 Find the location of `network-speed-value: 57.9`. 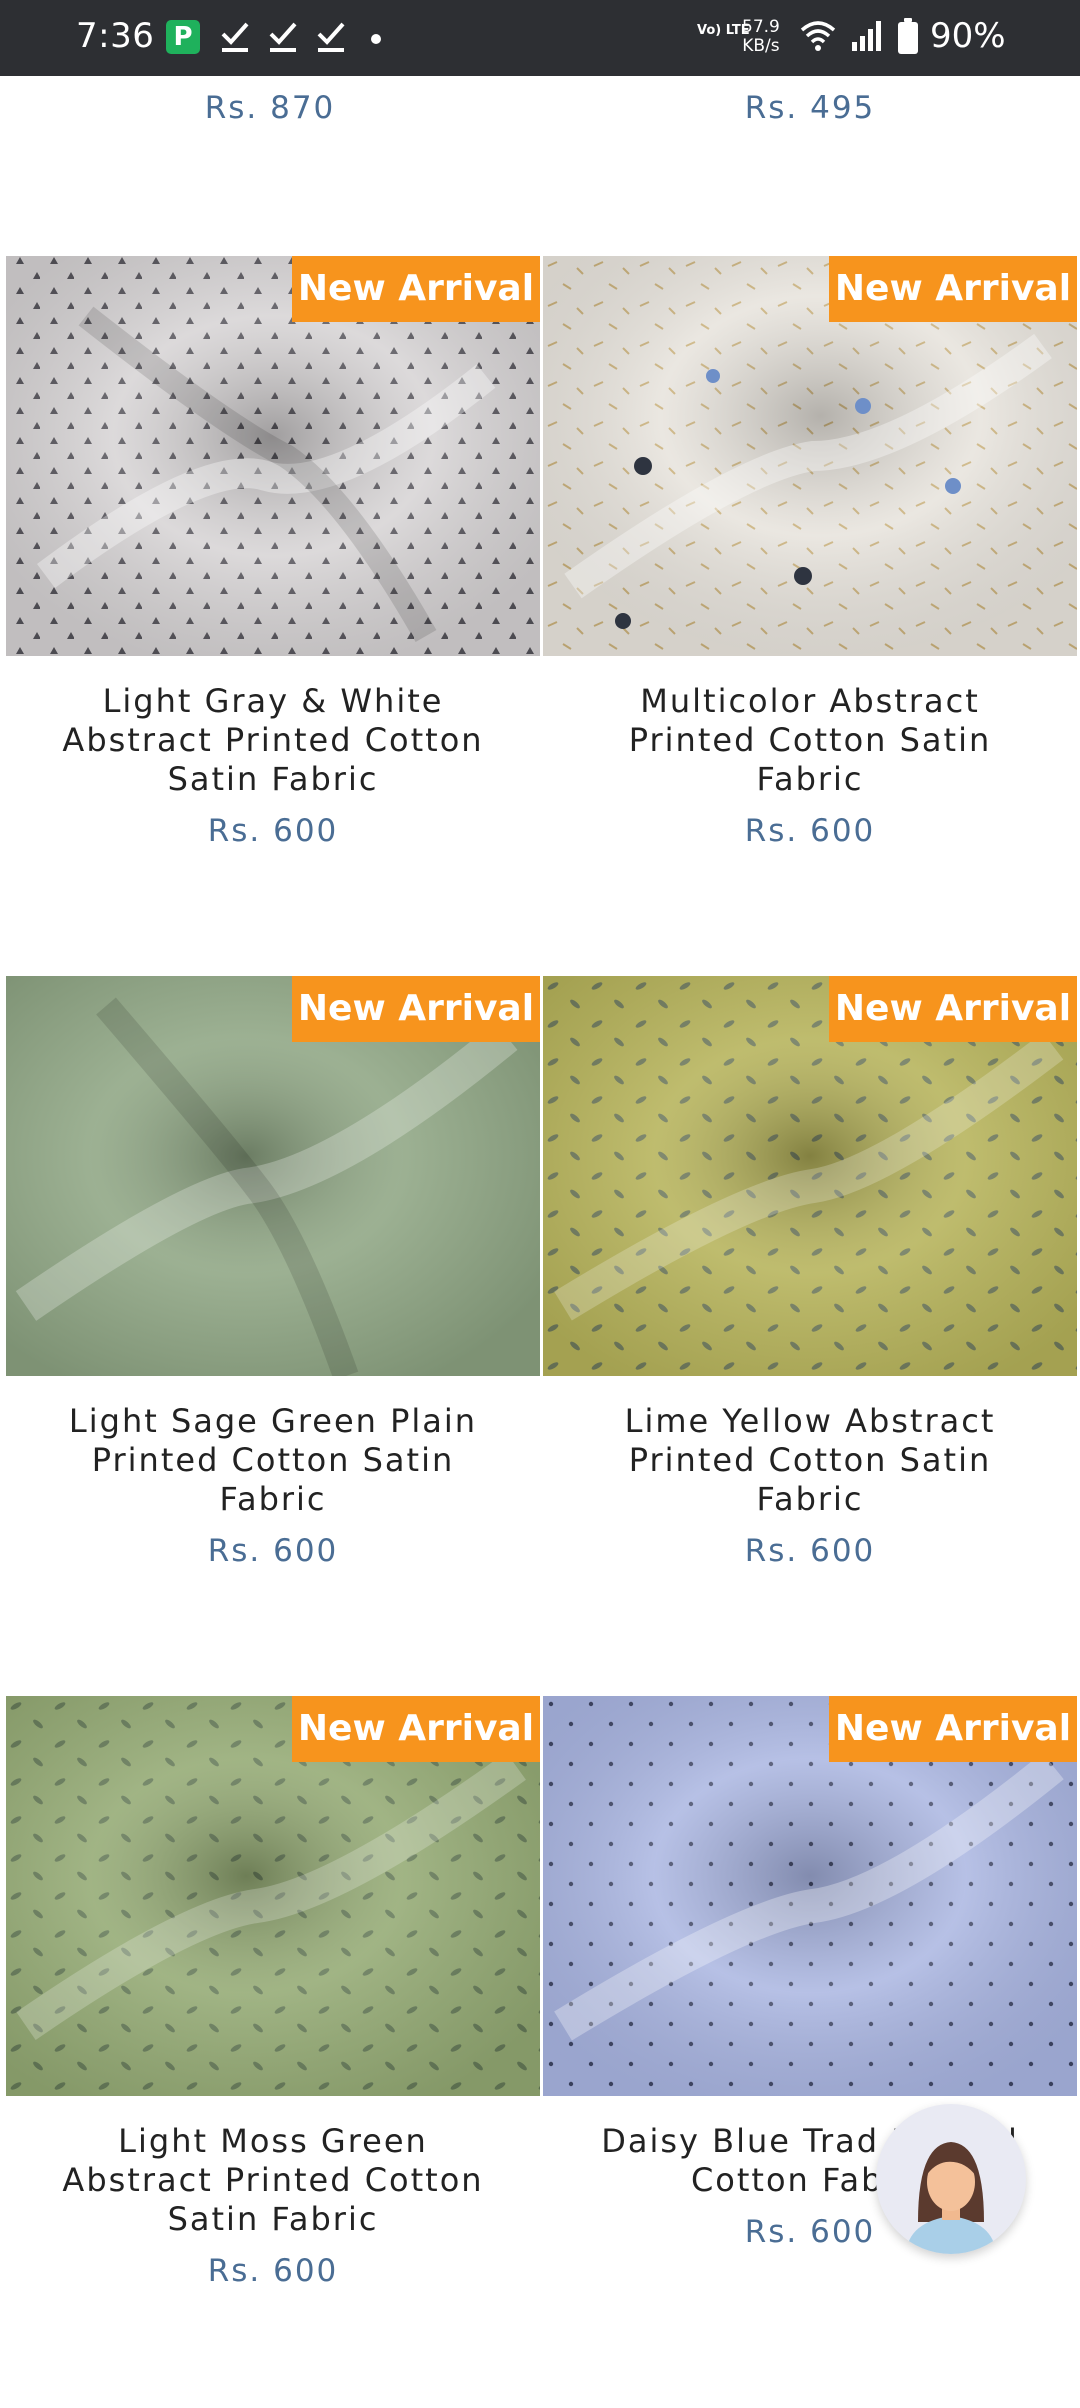

network-speed-value: 57.9 is located at coordinates (761, 27).